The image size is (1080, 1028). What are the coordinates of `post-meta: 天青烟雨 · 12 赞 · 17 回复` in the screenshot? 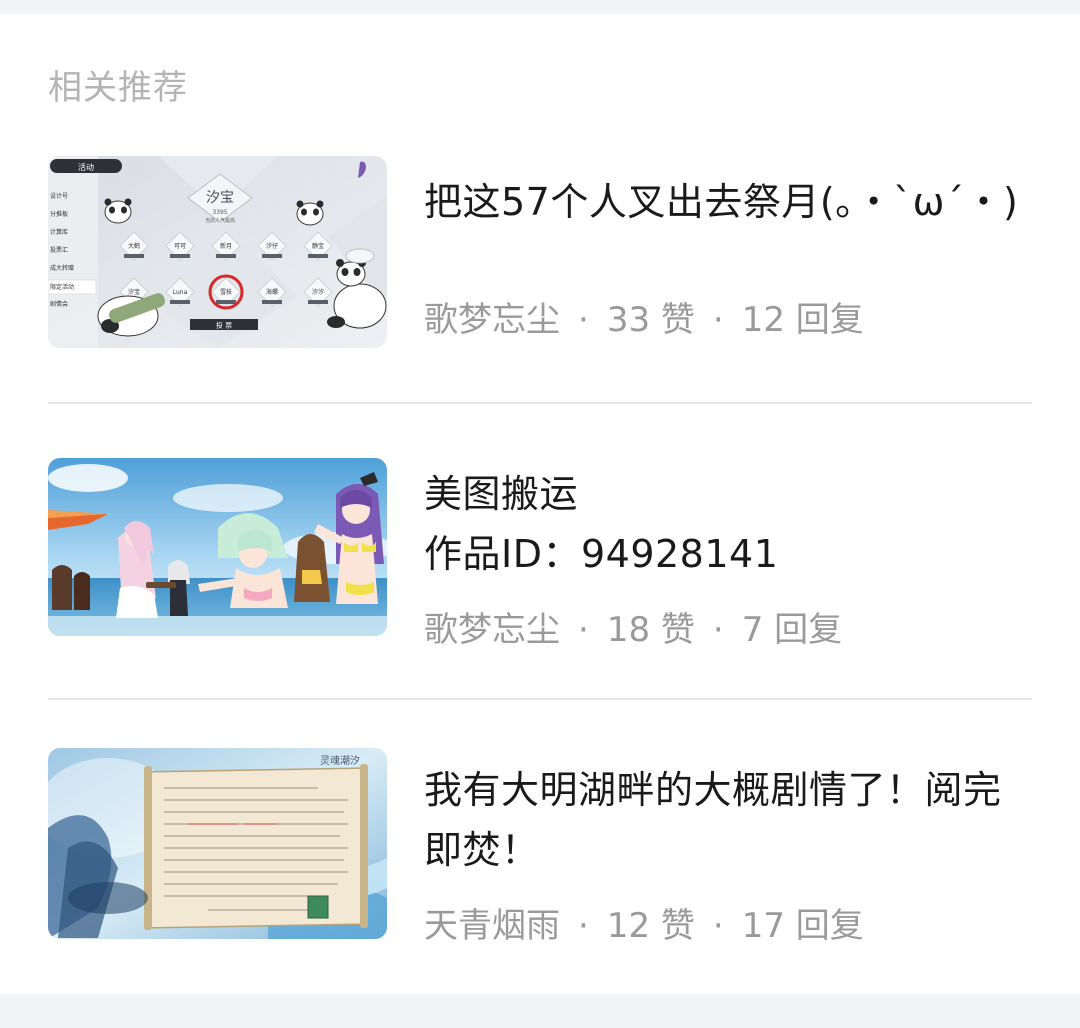 It's located at (644, 926).